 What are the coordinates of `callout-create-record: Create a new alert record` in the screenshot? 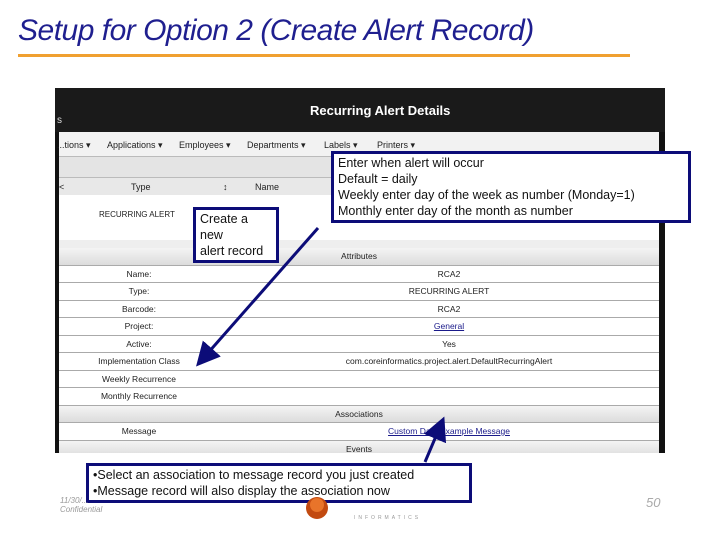 It's located at (236, 235).